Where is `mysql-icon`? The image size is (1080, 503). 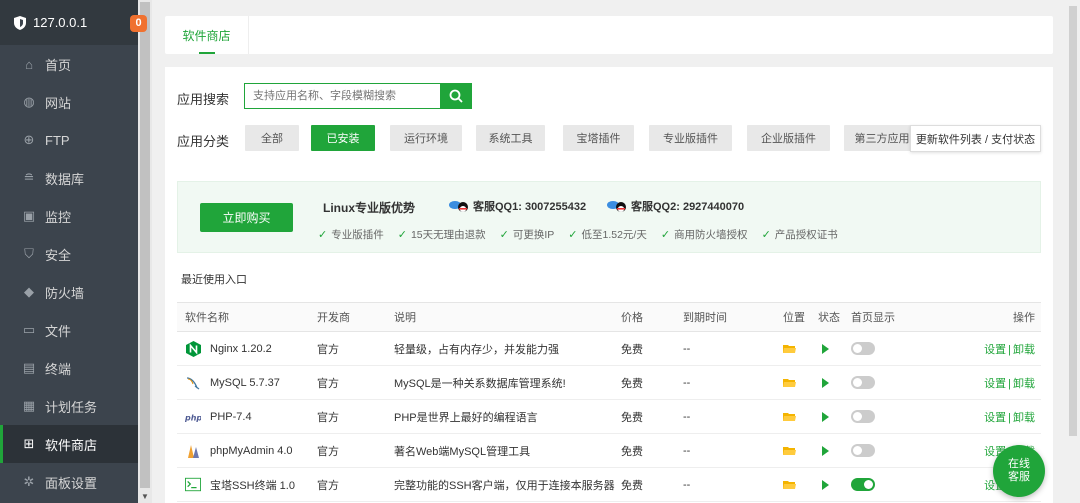
mysql-icon is located at coordinates (193, 383).